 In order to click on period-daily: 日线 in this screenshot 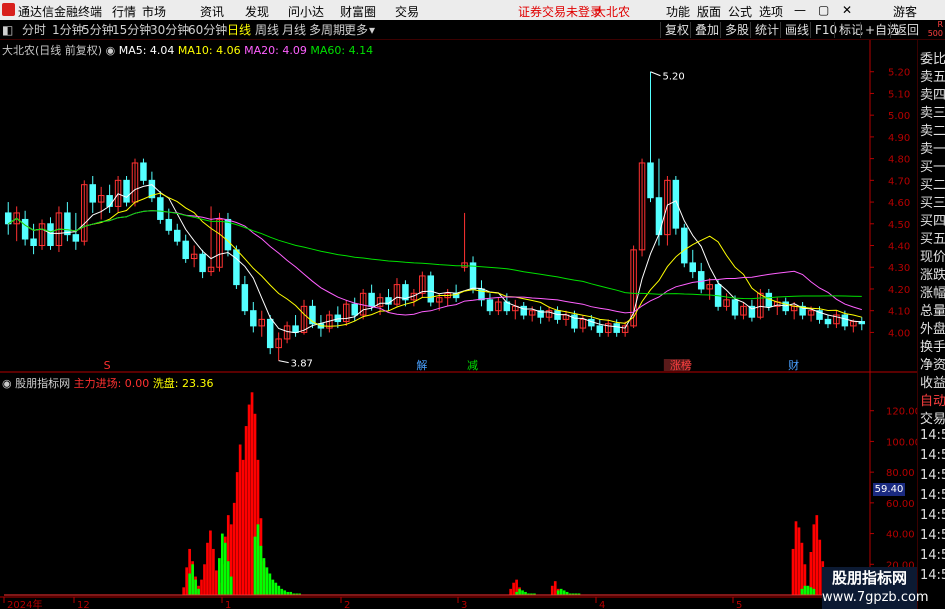, I will do `click(239, 30)`.